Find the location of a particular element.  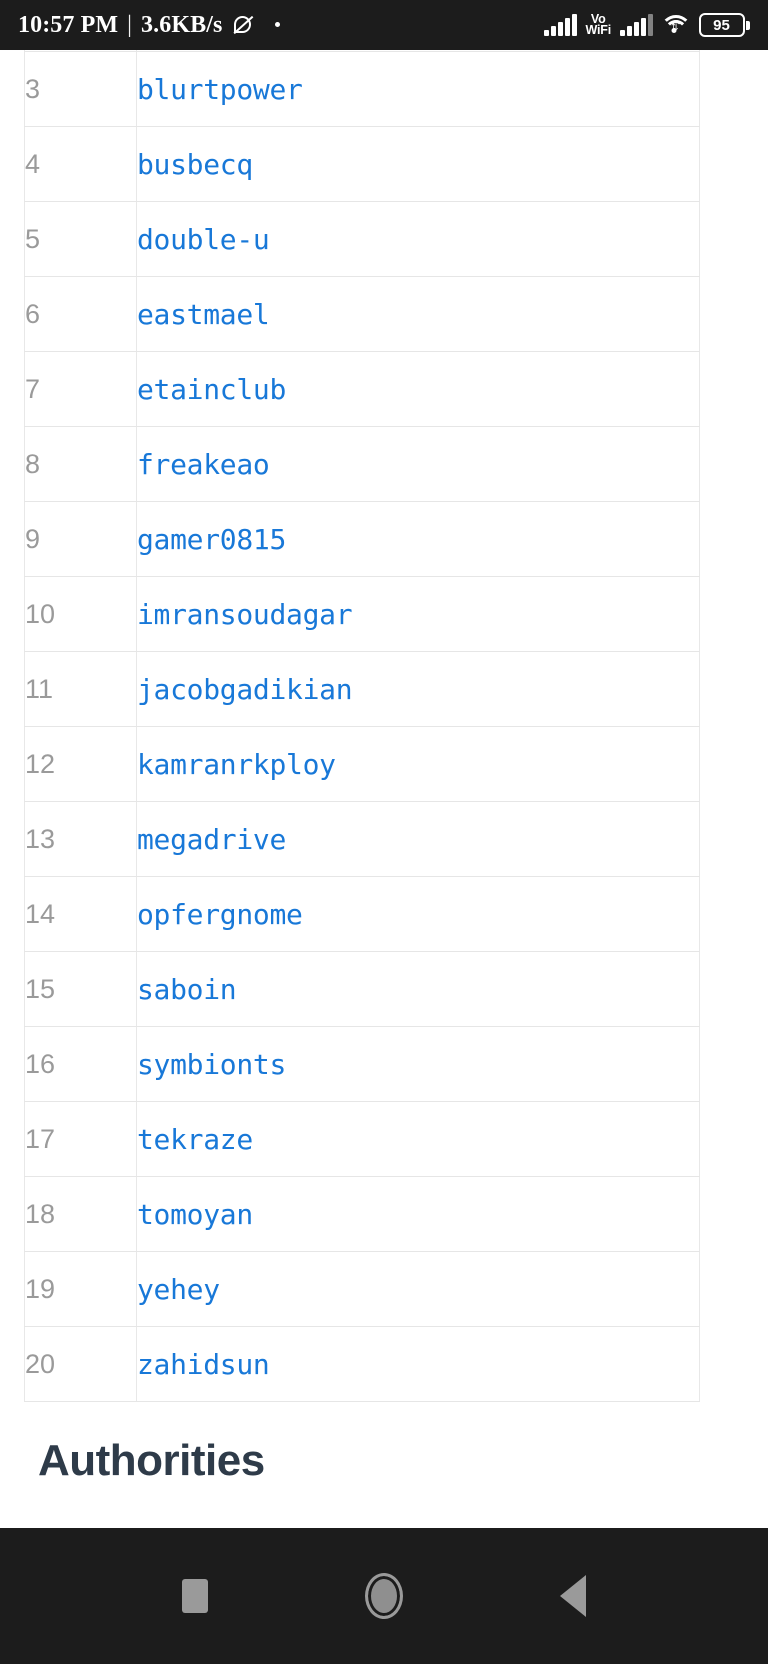

name-cell: blurtpower is located at coordinates (418, 89).